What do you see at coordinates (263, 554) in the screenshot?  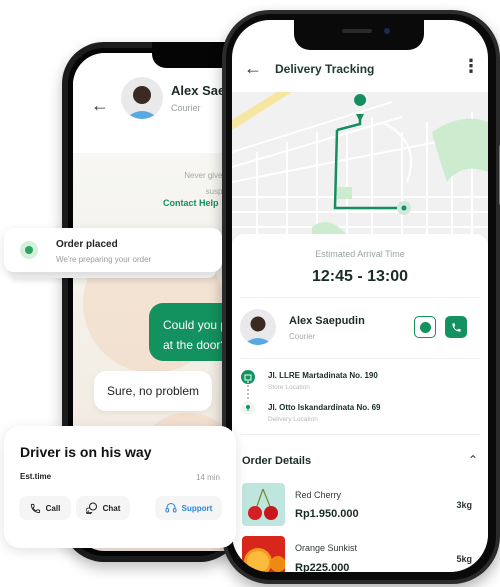 I see `orange-image` at bounding box center [263, 554].